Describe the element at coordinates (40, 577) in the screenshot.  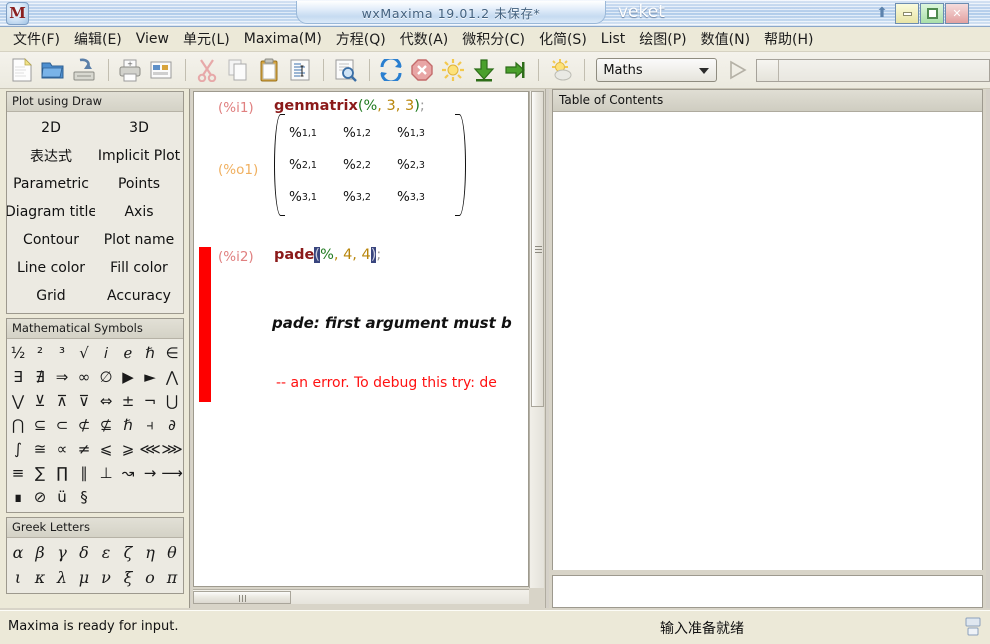
I see `greek-letter-button: κ` at that location.